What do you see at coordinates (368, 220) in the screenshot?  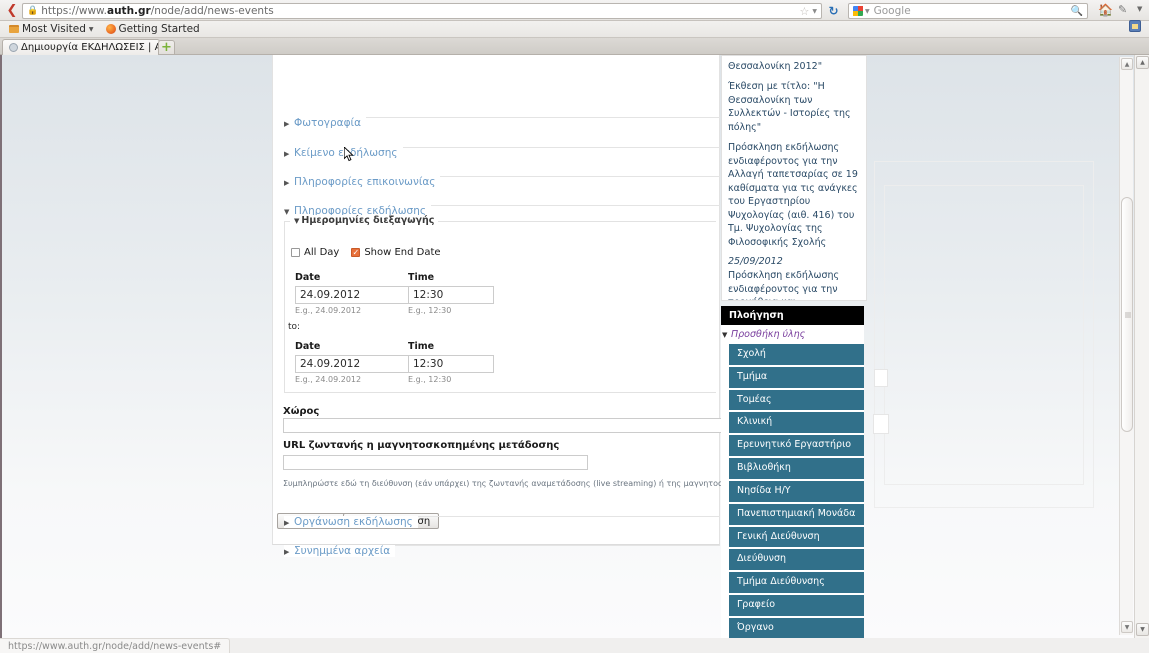 I see `dates-legend-label: Ημερομηνίες διεξαγωγής` at bounding box center [368, 220].